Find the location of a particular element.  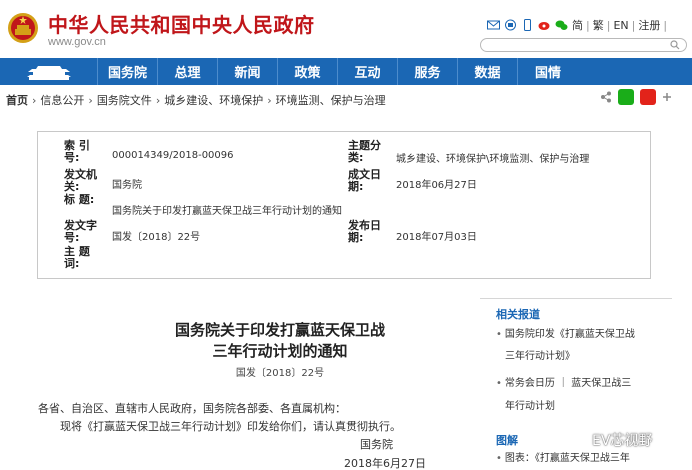

article-date: 2018年6月27日 is located at coordinates (385, 463).